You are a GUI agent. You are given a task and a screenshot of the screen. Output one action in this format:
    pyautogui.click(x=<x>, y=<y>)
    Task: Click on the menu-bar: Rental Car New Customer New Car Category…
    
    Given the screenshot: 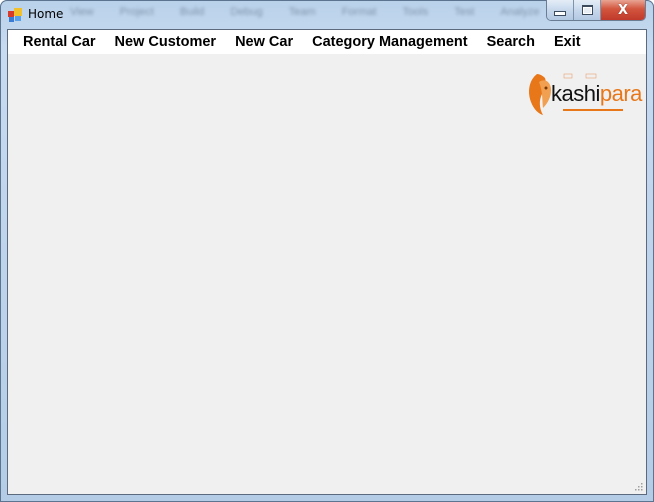 What is the action you would take?
    pyautogui.click(x=327, y=42)
    